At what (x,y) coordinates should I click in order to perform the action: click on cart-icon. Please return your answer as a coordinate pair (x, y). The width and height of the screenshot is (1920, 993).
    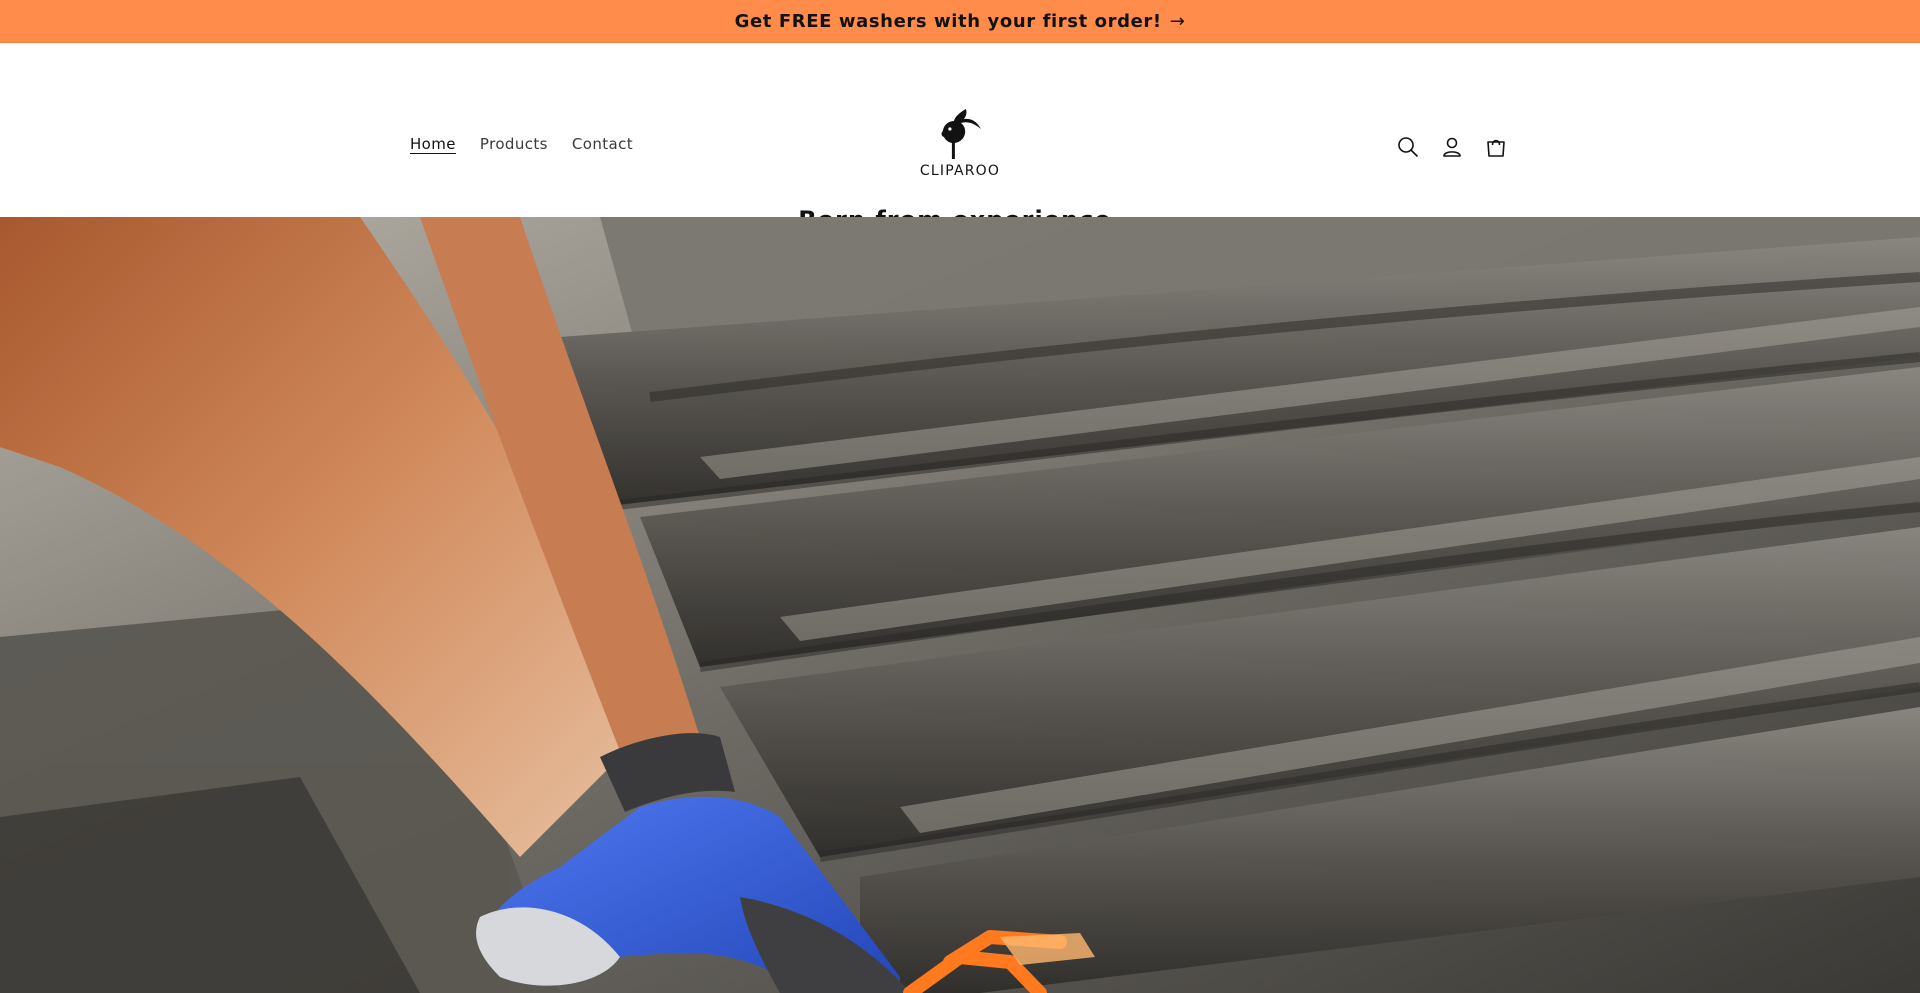
    Looking at the image, I should click on (1496, 147).